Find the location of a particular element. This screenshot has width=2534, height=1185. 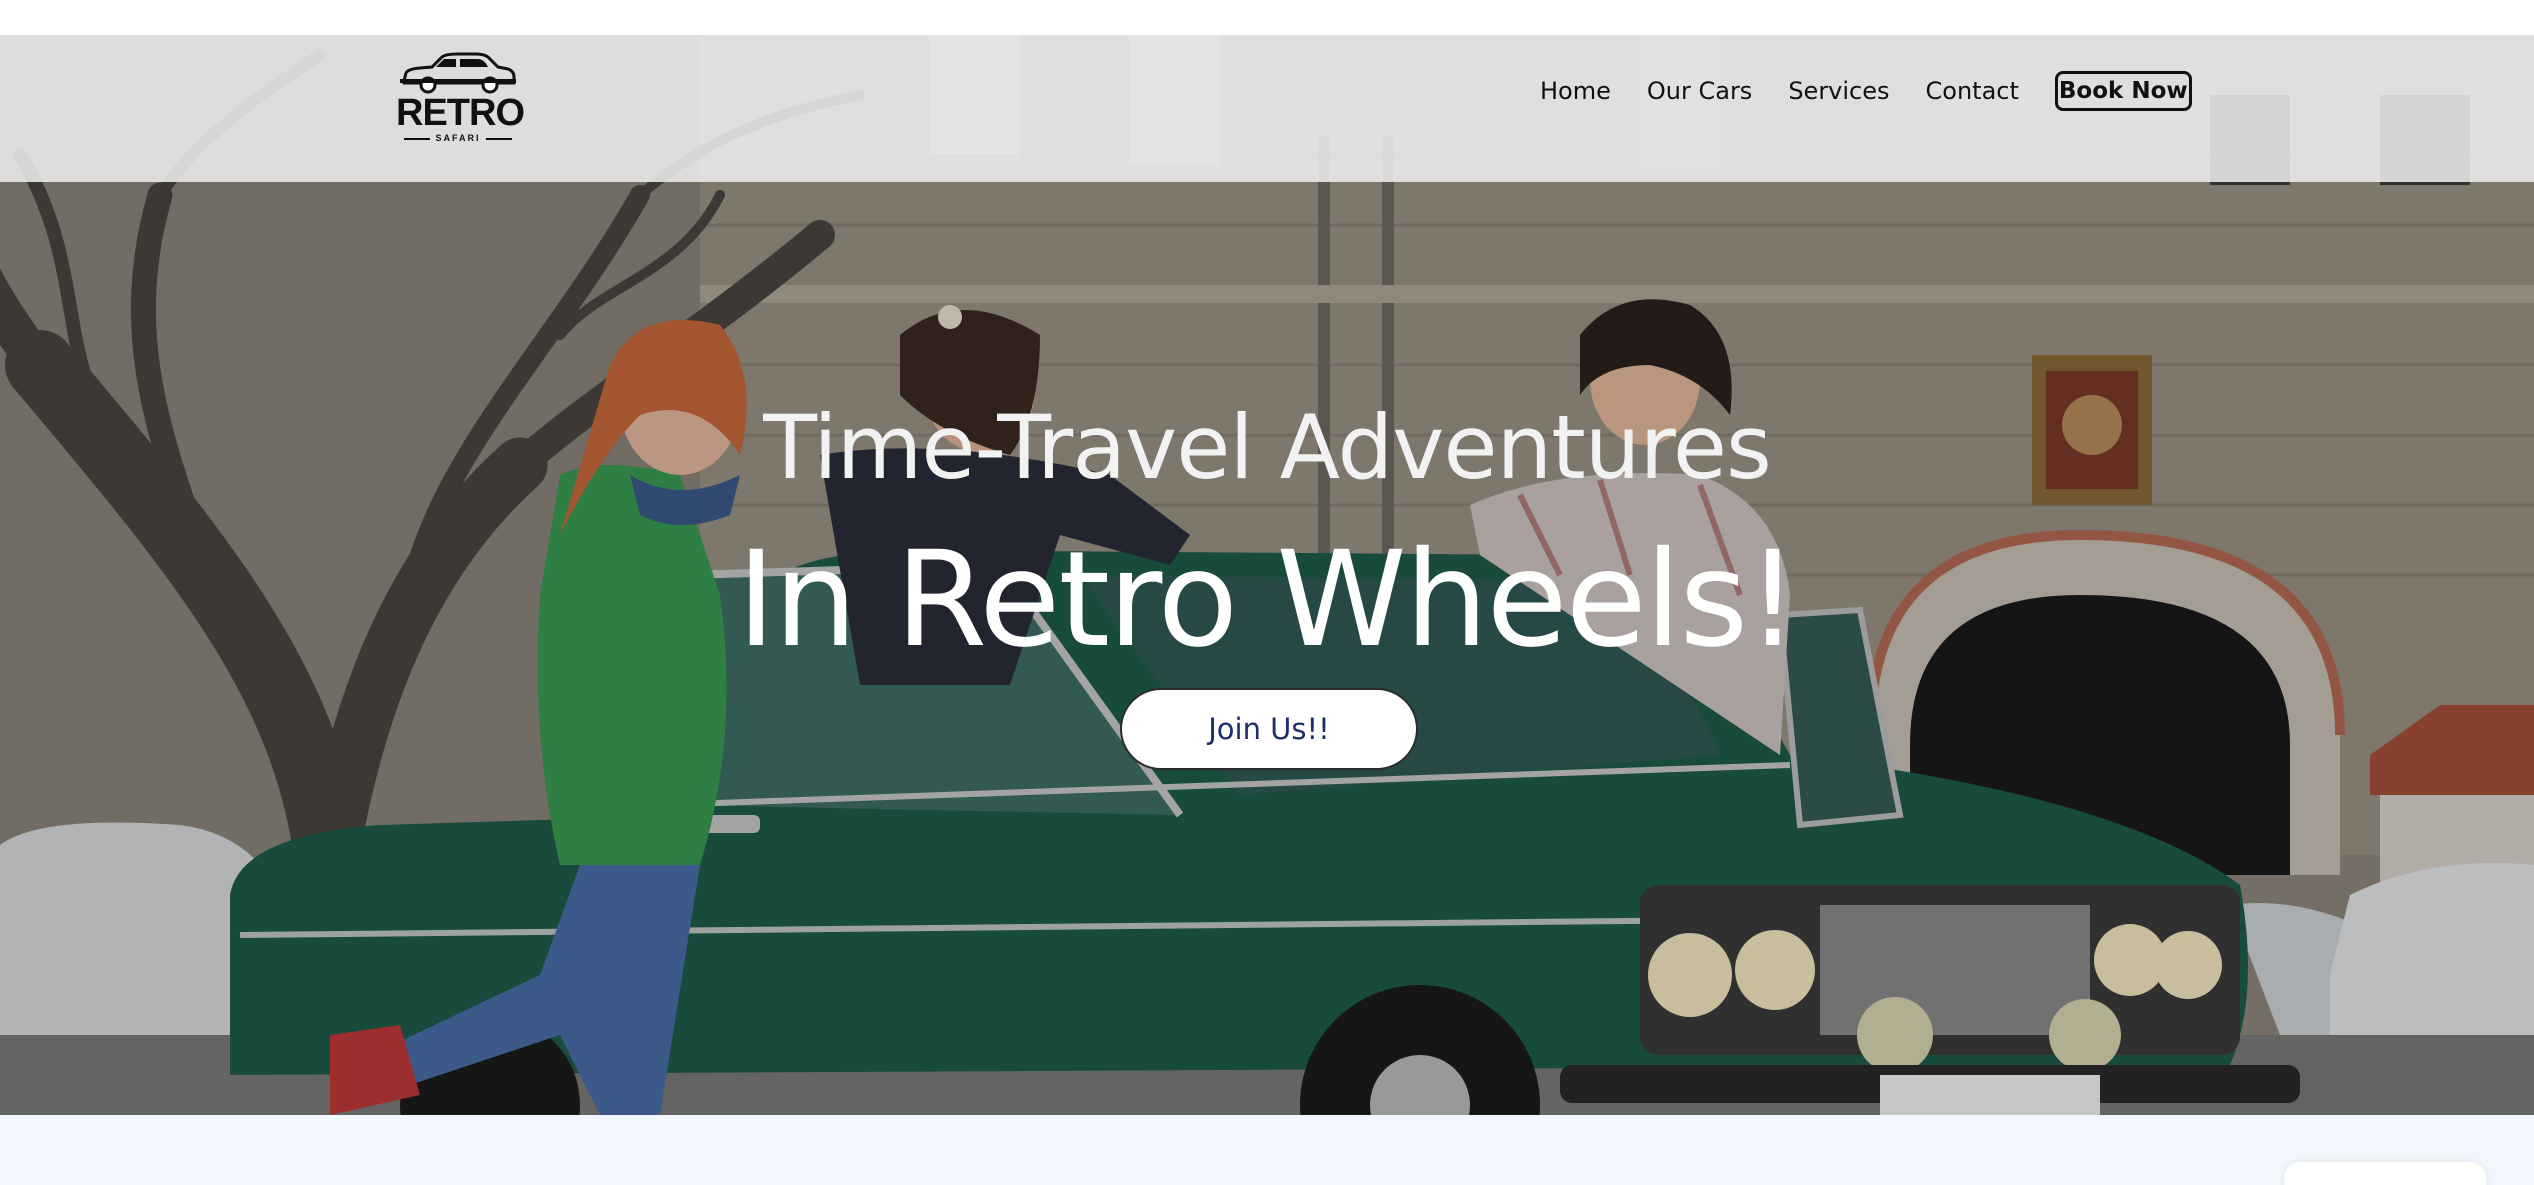

hero-subtitle: Time-Travel Adventures is located at coordinates (1267, 447).